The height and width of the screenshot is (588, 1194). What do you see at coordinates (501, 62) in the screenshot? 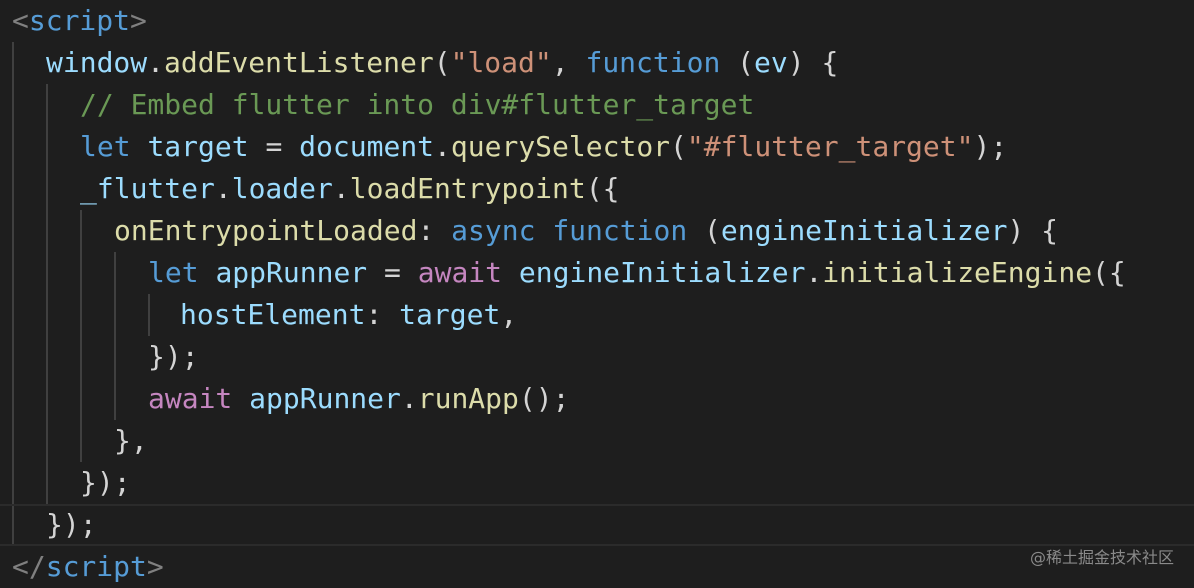
I see `token-string-load: "load"` at bounding box center [501, 62].